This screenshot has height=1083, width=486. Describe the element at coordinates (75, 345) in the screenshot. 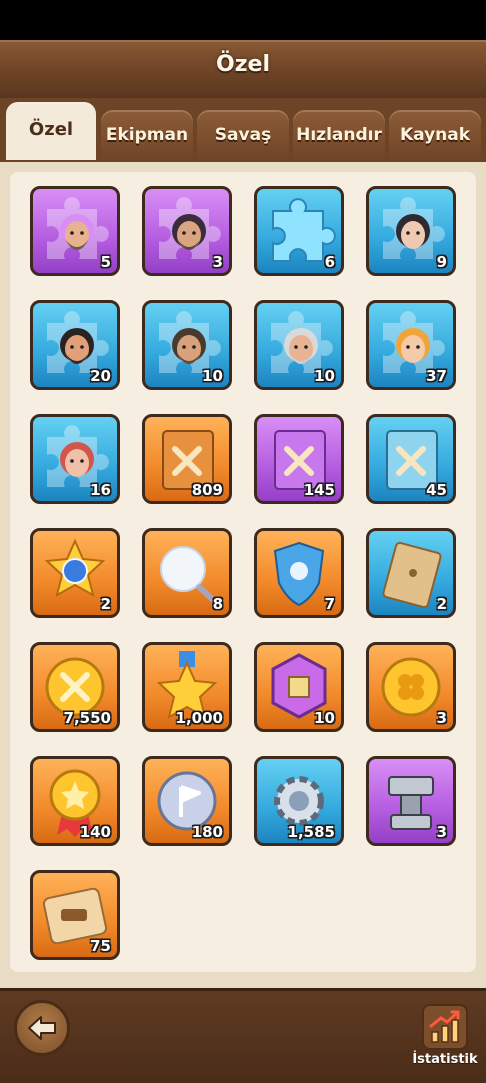

I see `item-slot: 20` at that location.